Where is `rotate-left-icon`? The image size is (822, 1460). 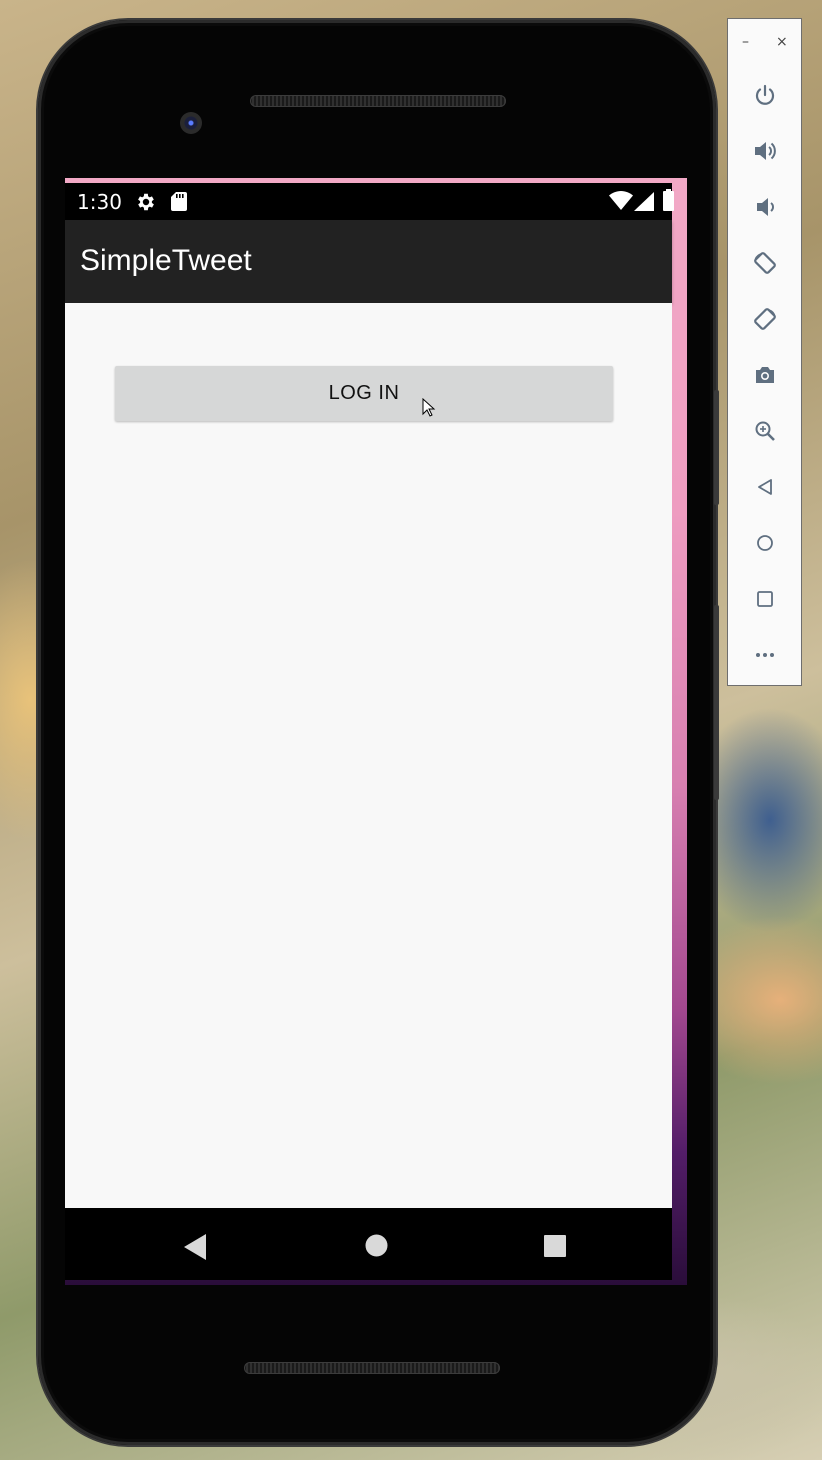
rotate-left-icon is located at coordinates (765, 263).